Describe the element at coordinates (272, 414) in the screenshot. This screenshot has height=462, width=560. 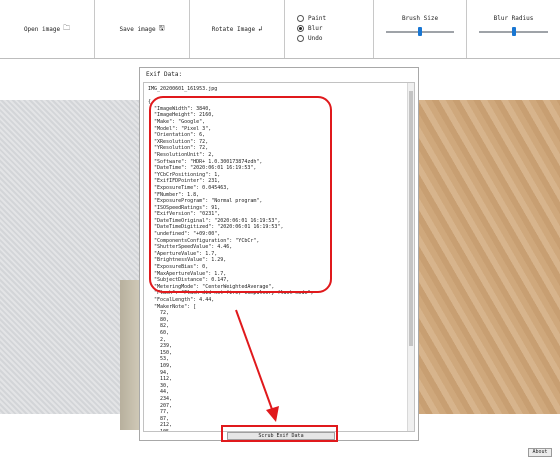
I see `annotation-arrow-head` at that location.